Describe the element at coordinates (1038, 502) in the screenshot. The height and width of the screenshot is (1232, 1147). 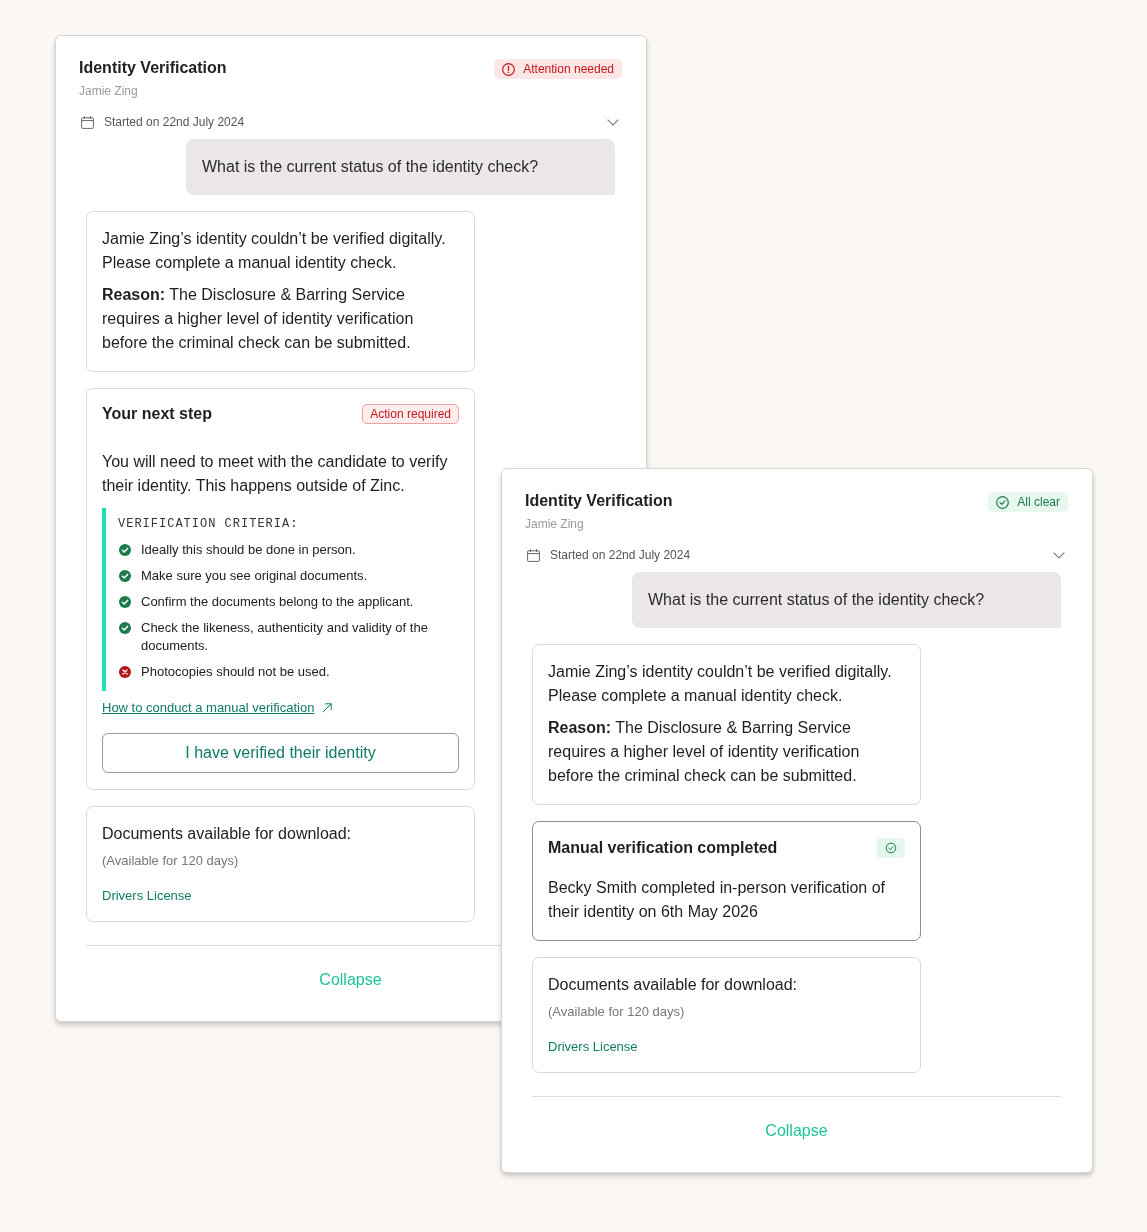
I see `status-label: All clear` at that location.